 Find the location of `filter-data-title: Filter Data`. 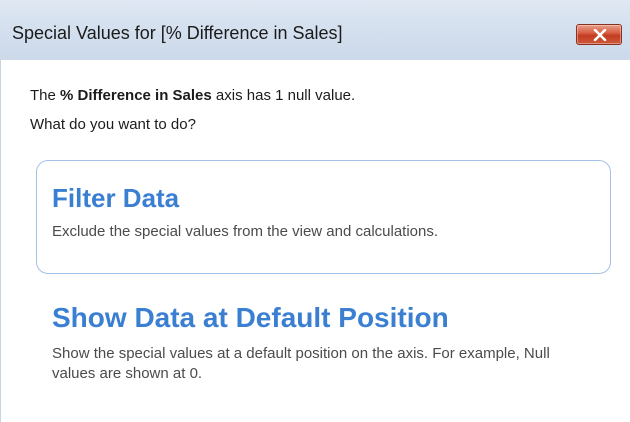

filter-data-title: Filter Data is located at coordinates (116, 198).